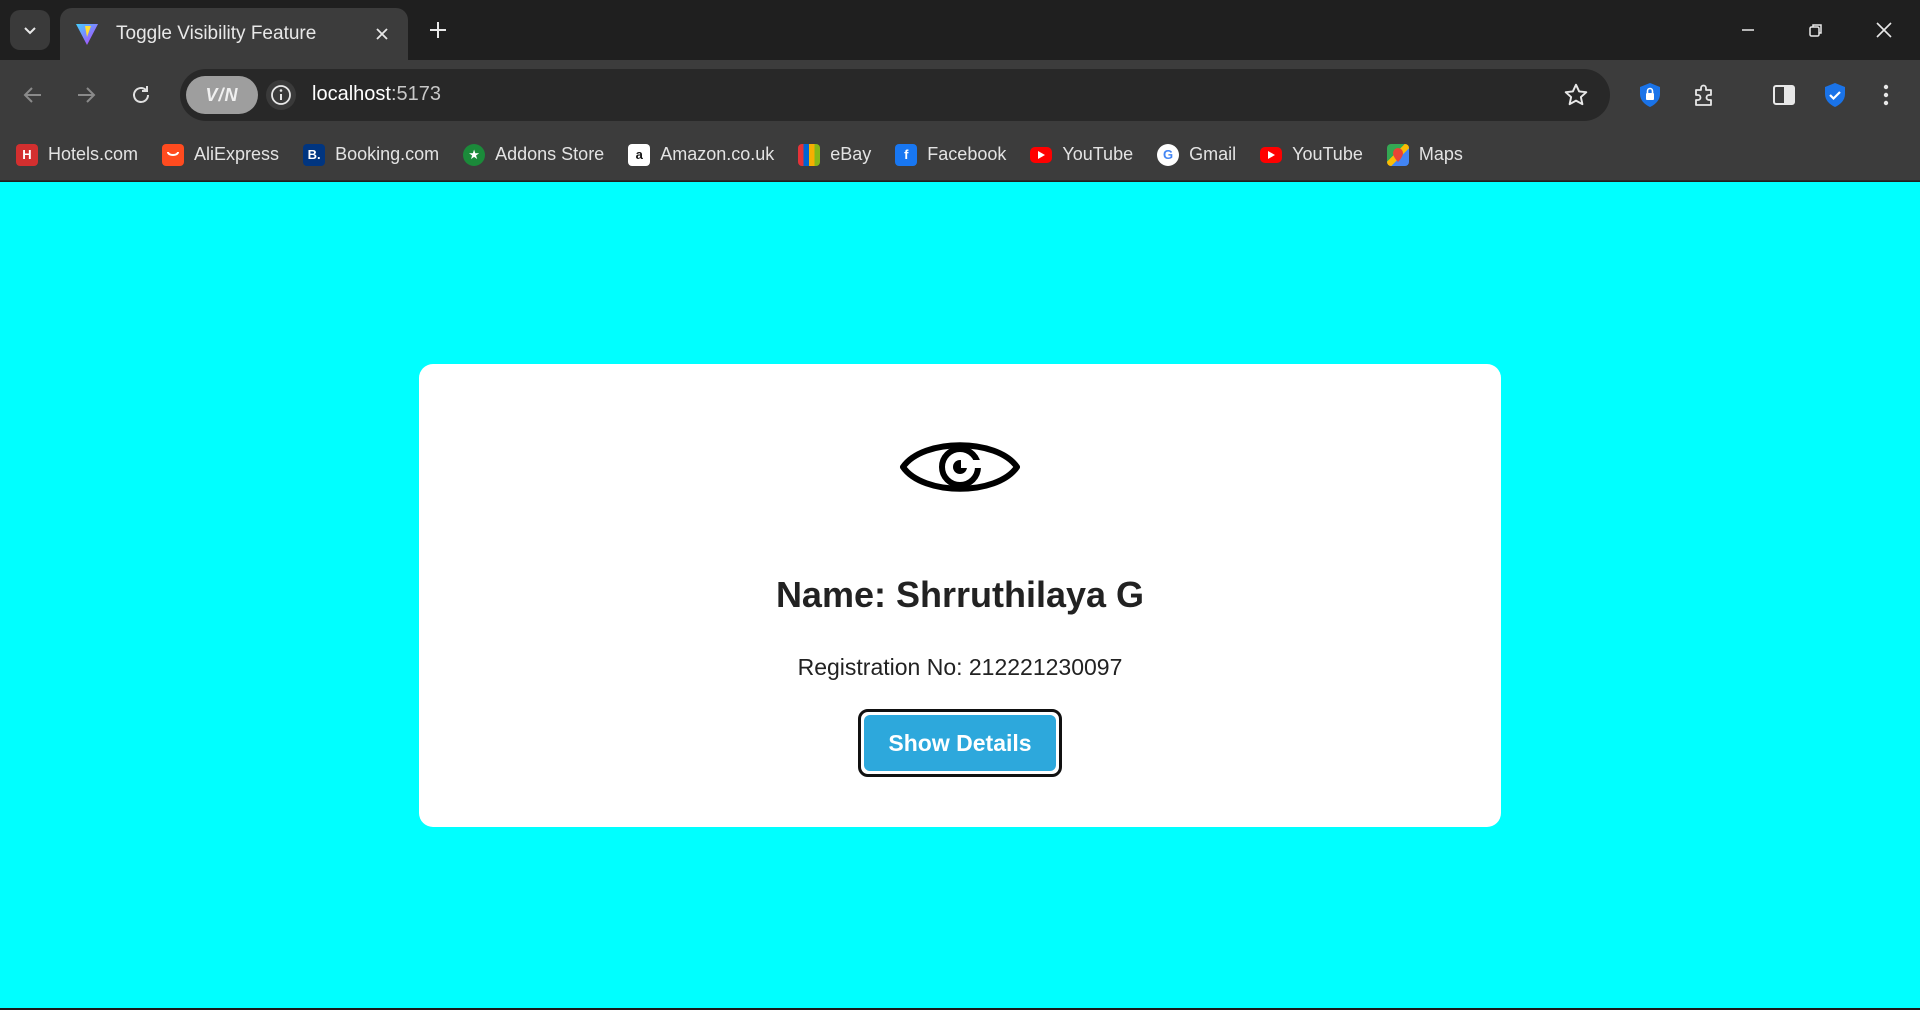  Describe the element at coordinates (639, 154) in the screenshot. I see `amazon-icon: a` at that location.